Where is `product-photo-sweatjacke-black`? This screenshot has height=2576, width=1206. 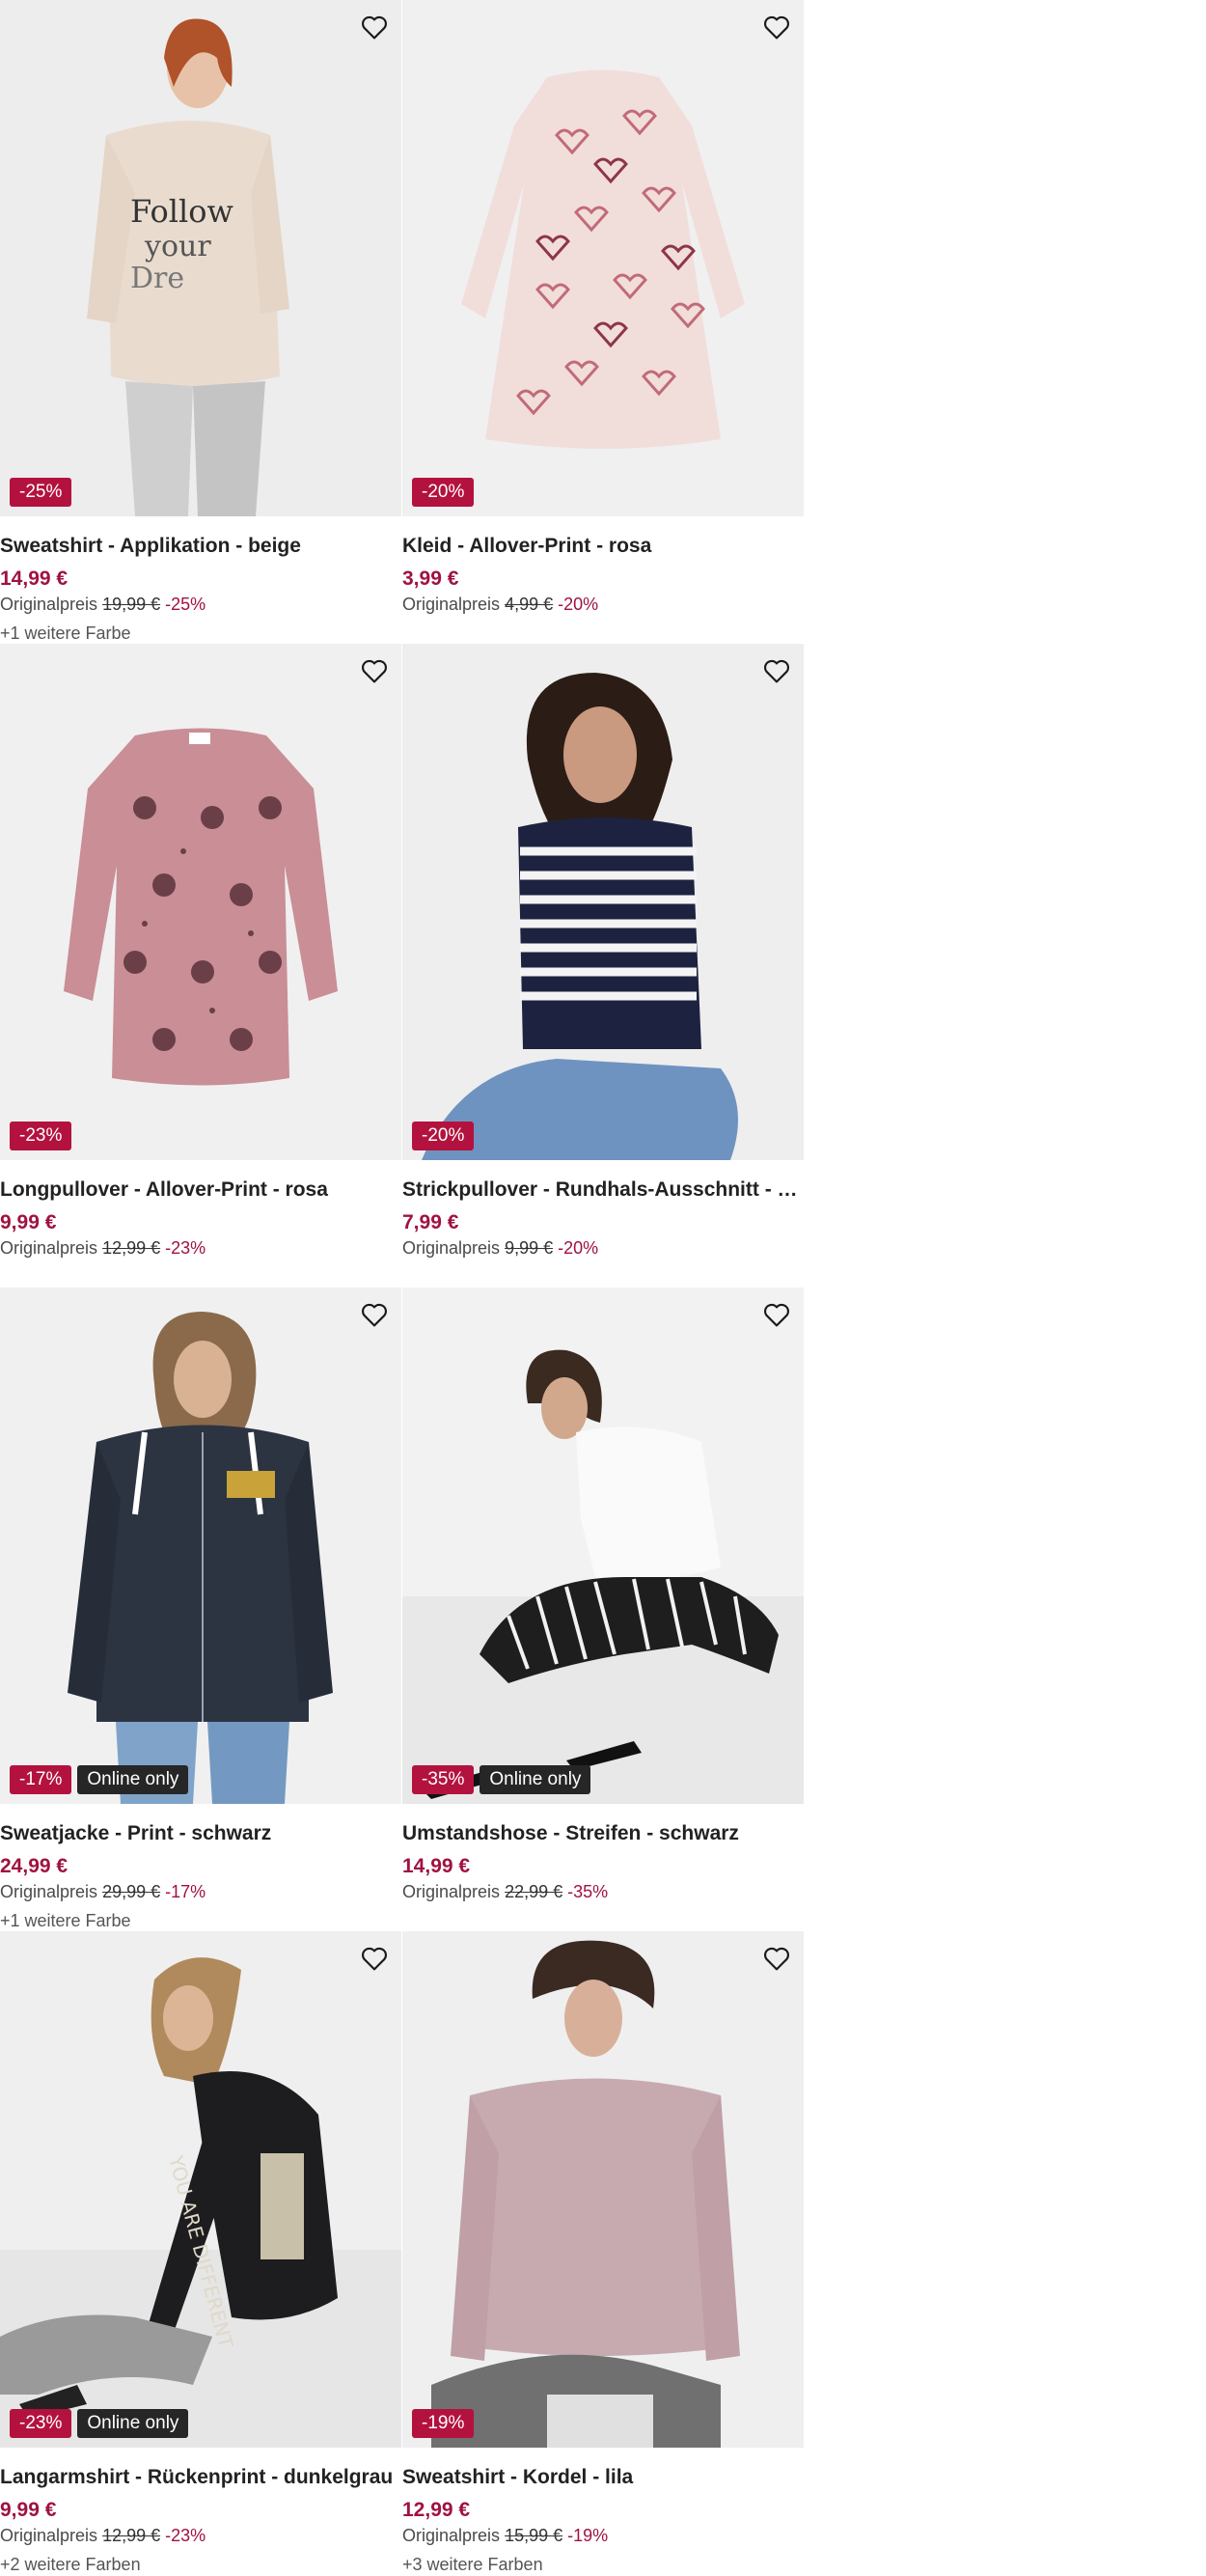 product-photo-sweatjacke-black is located at coordinates (201, 1546).